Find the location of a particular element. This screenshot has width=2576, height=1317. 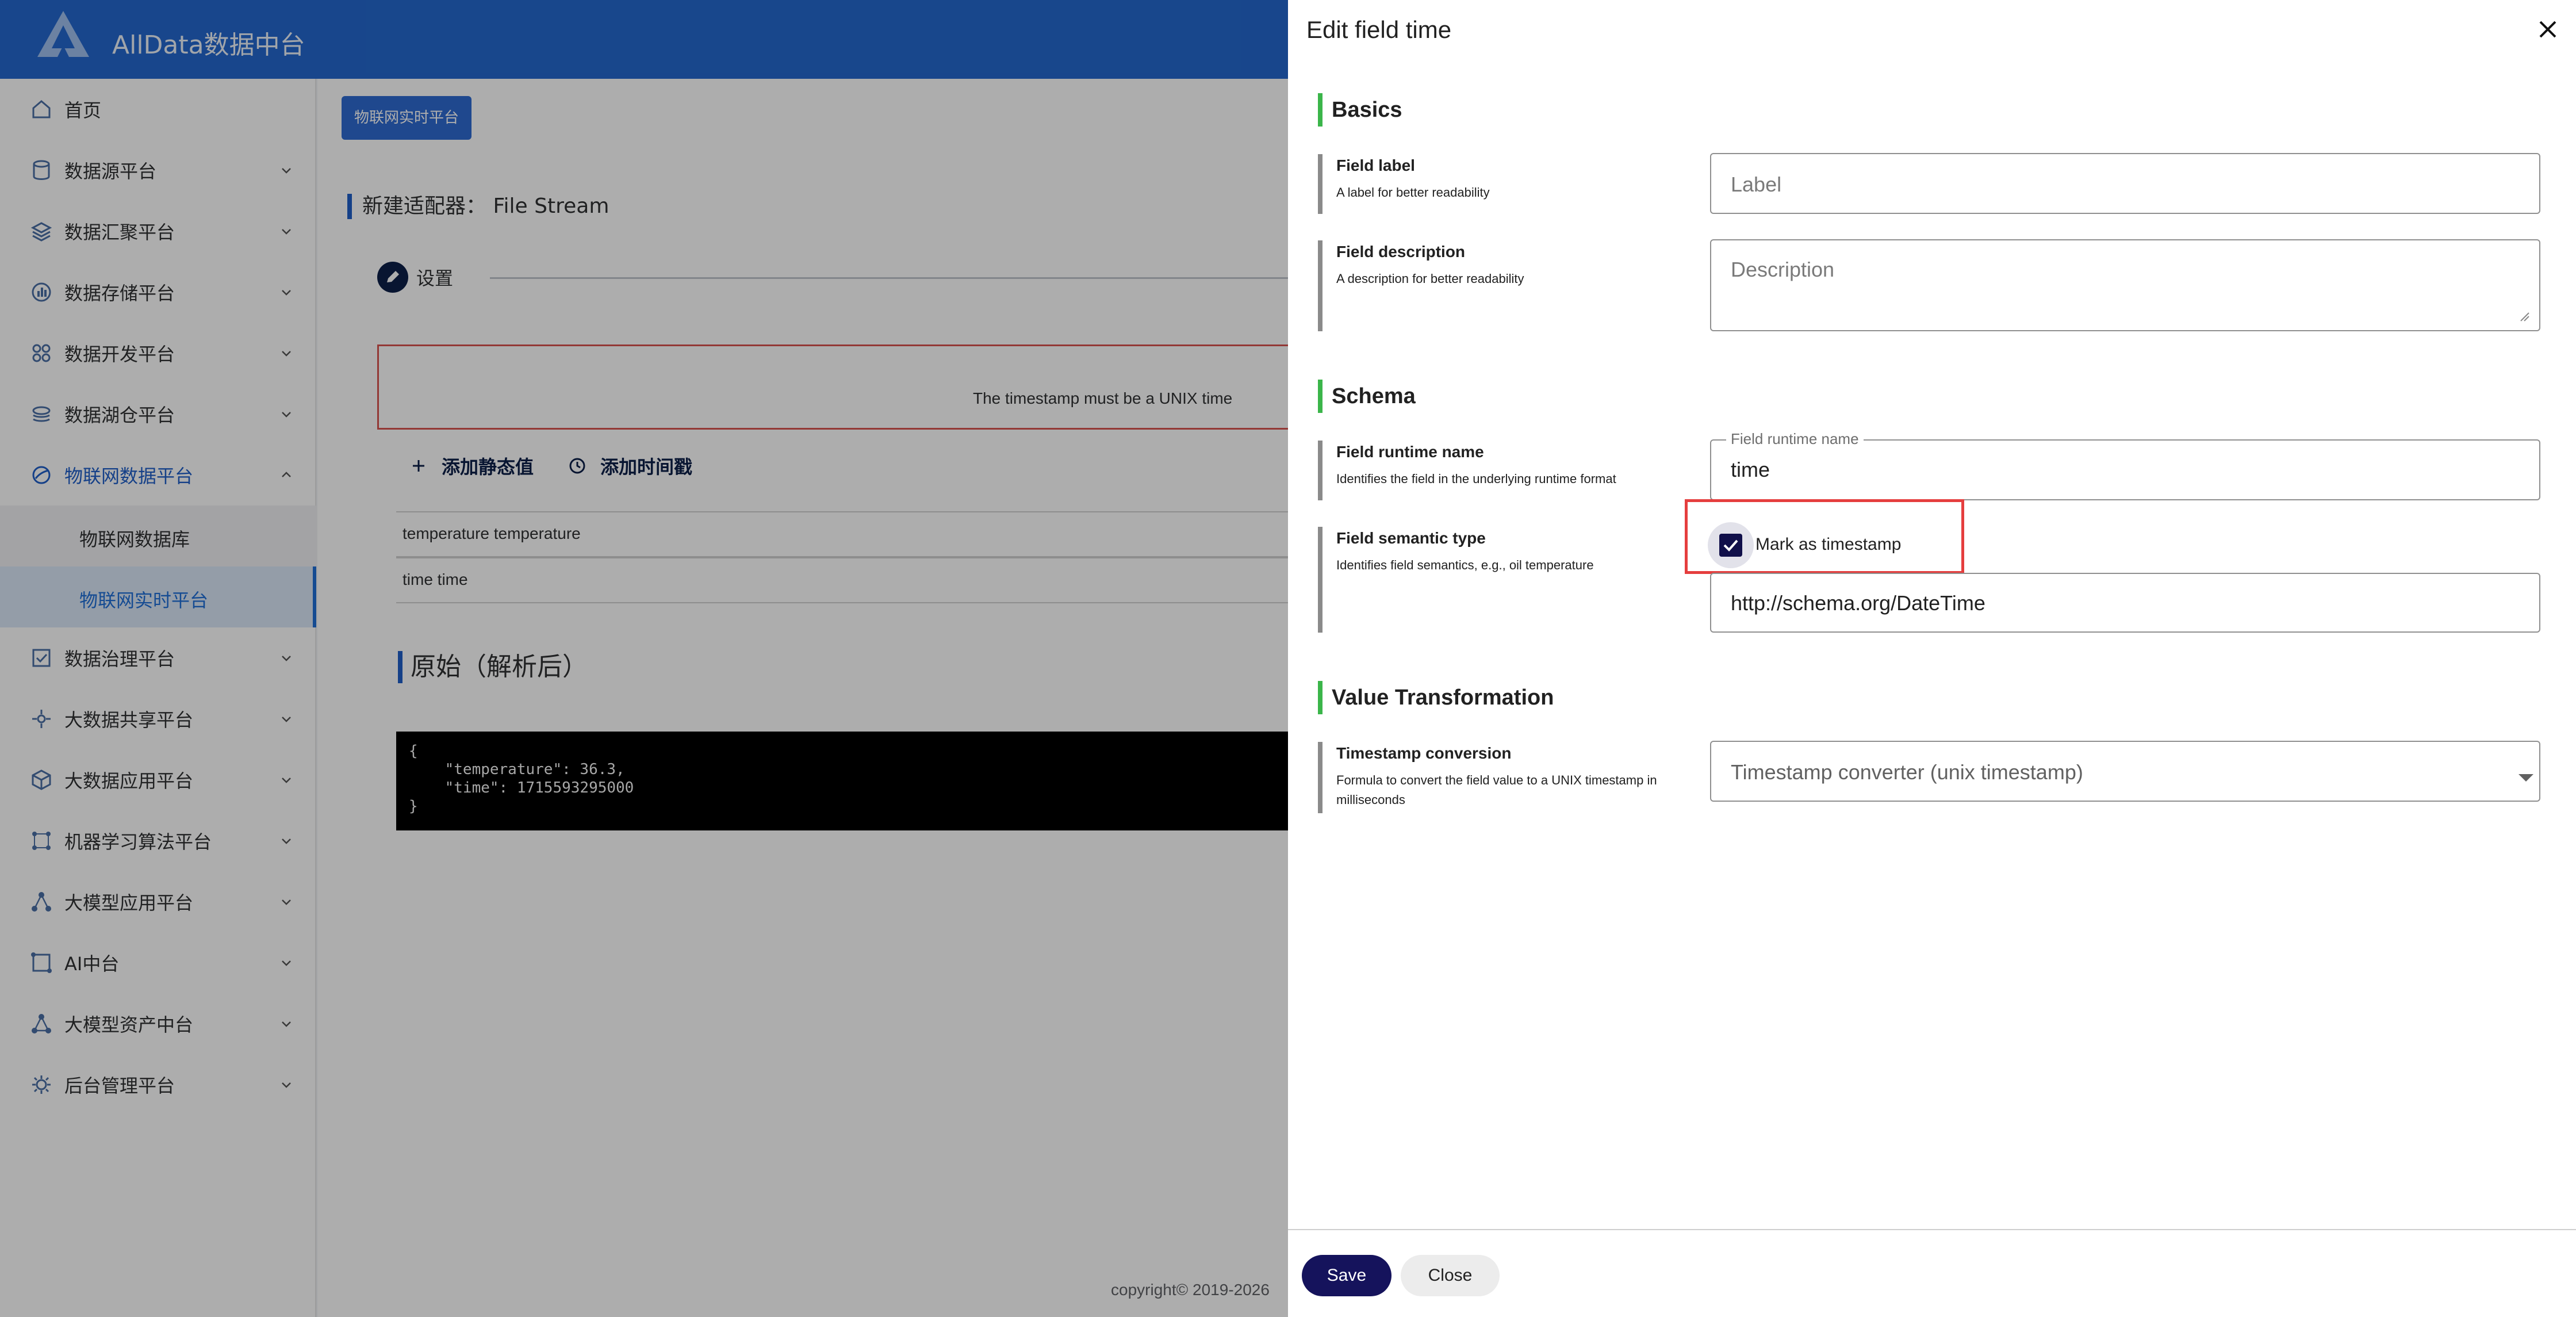

field-description-help: A description for better readability is located at coordinates (1430, 278).